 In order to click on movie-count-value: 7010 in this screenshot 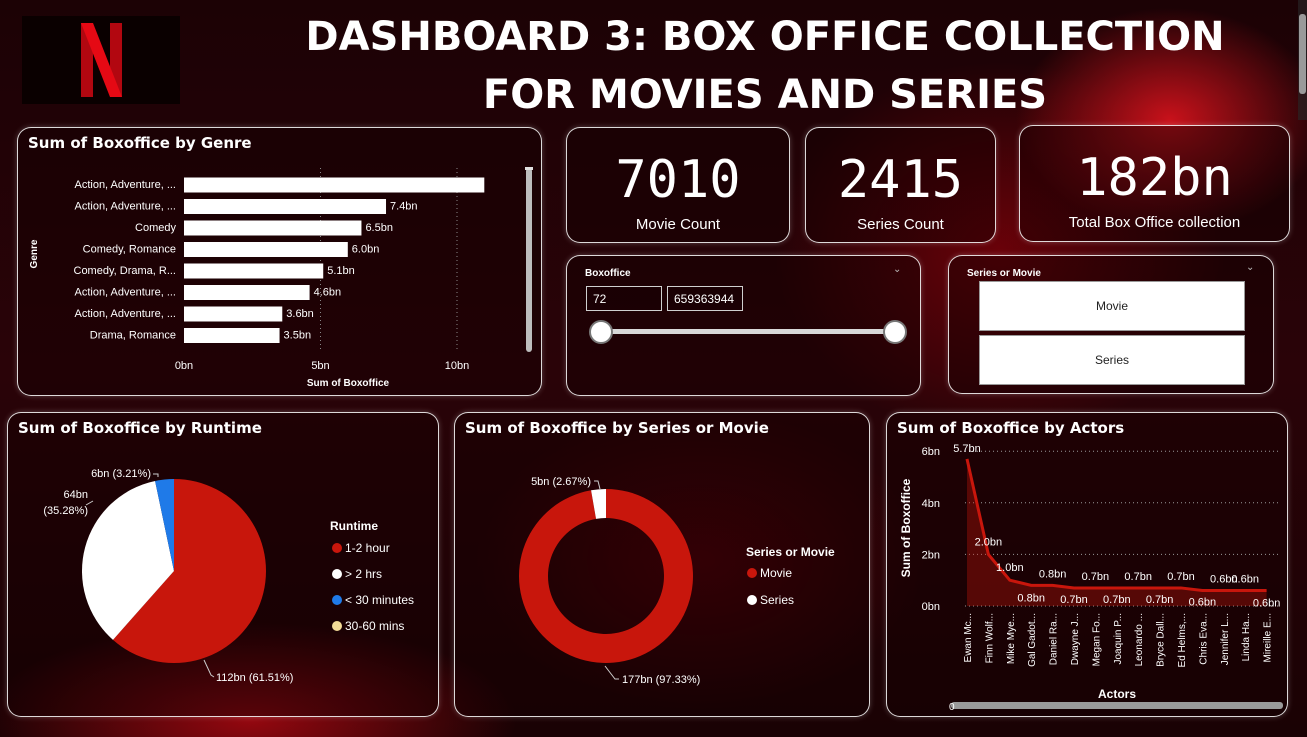, I will do `click(678, 180)`.